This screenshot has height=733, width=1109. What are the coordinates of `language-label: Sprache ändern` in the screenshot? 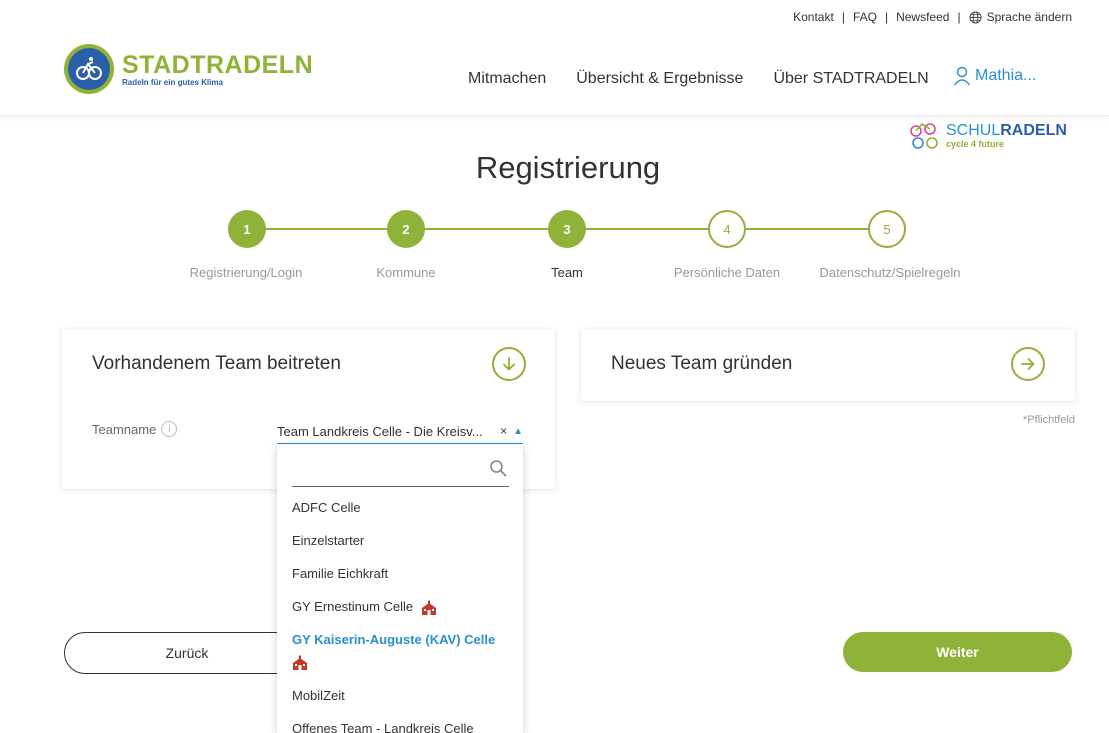 It's located at (1029, 17).